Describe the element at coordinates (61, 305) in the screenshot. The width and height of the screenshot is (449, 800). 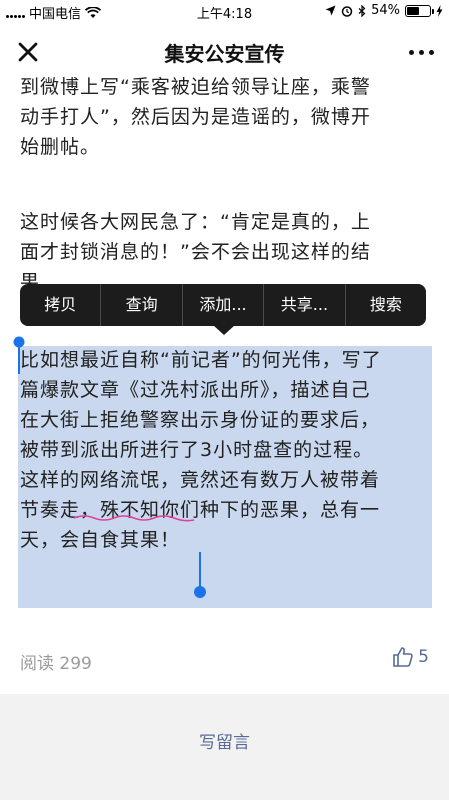
I see `menu-copy: 拷贝` at that location.